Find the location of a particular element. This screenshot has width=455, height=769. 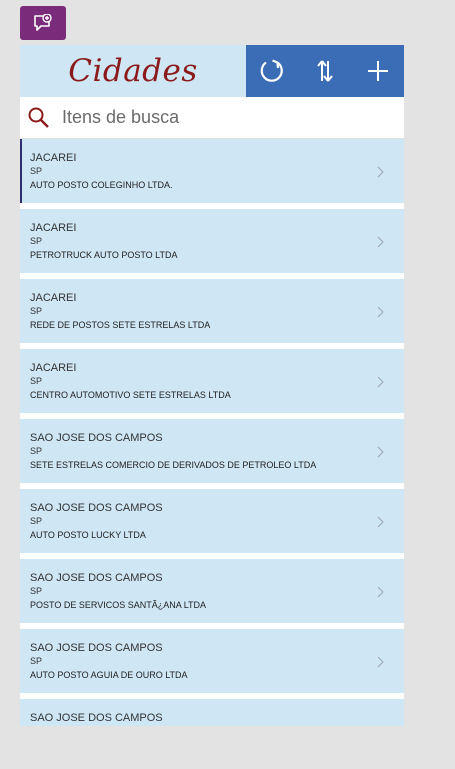

item-name: POSTO DE SERVICOS SANTÃ¿ANA LTDA is located at coordinates (118, 605).